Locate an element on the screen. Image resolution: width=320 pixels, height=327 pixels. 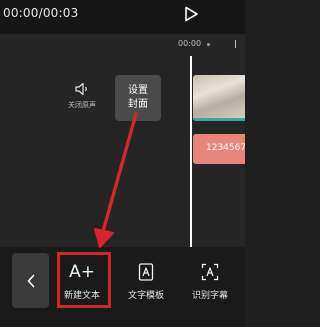
set-cover-label: 设置 封面 is located at coordinates (138, 97).